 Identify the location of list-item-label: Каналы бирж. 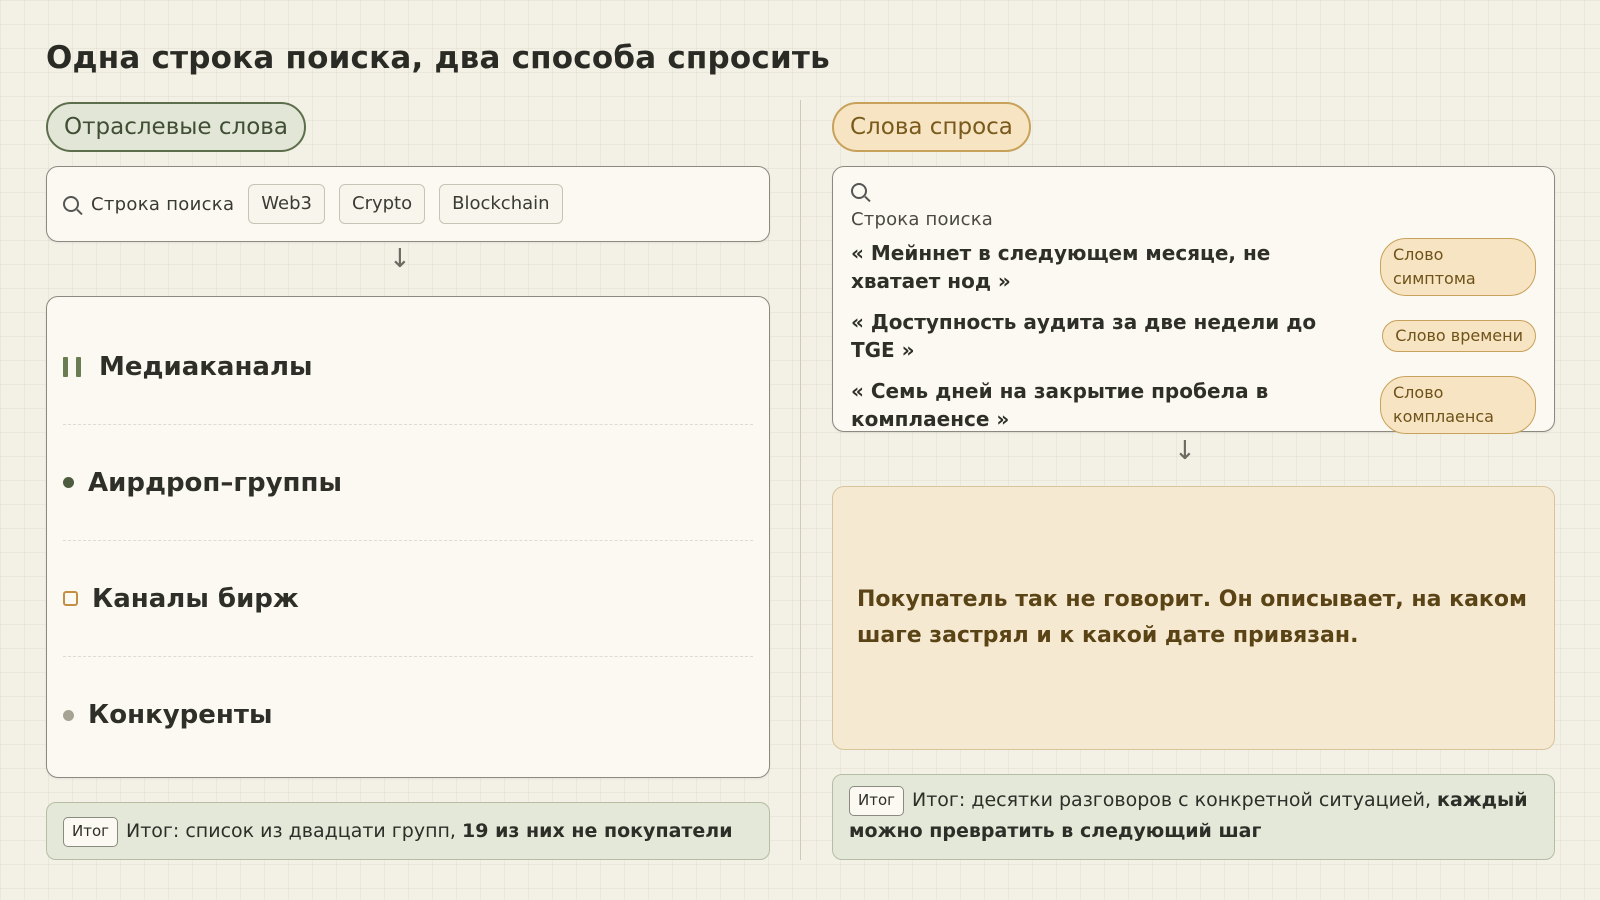
(195, 598).